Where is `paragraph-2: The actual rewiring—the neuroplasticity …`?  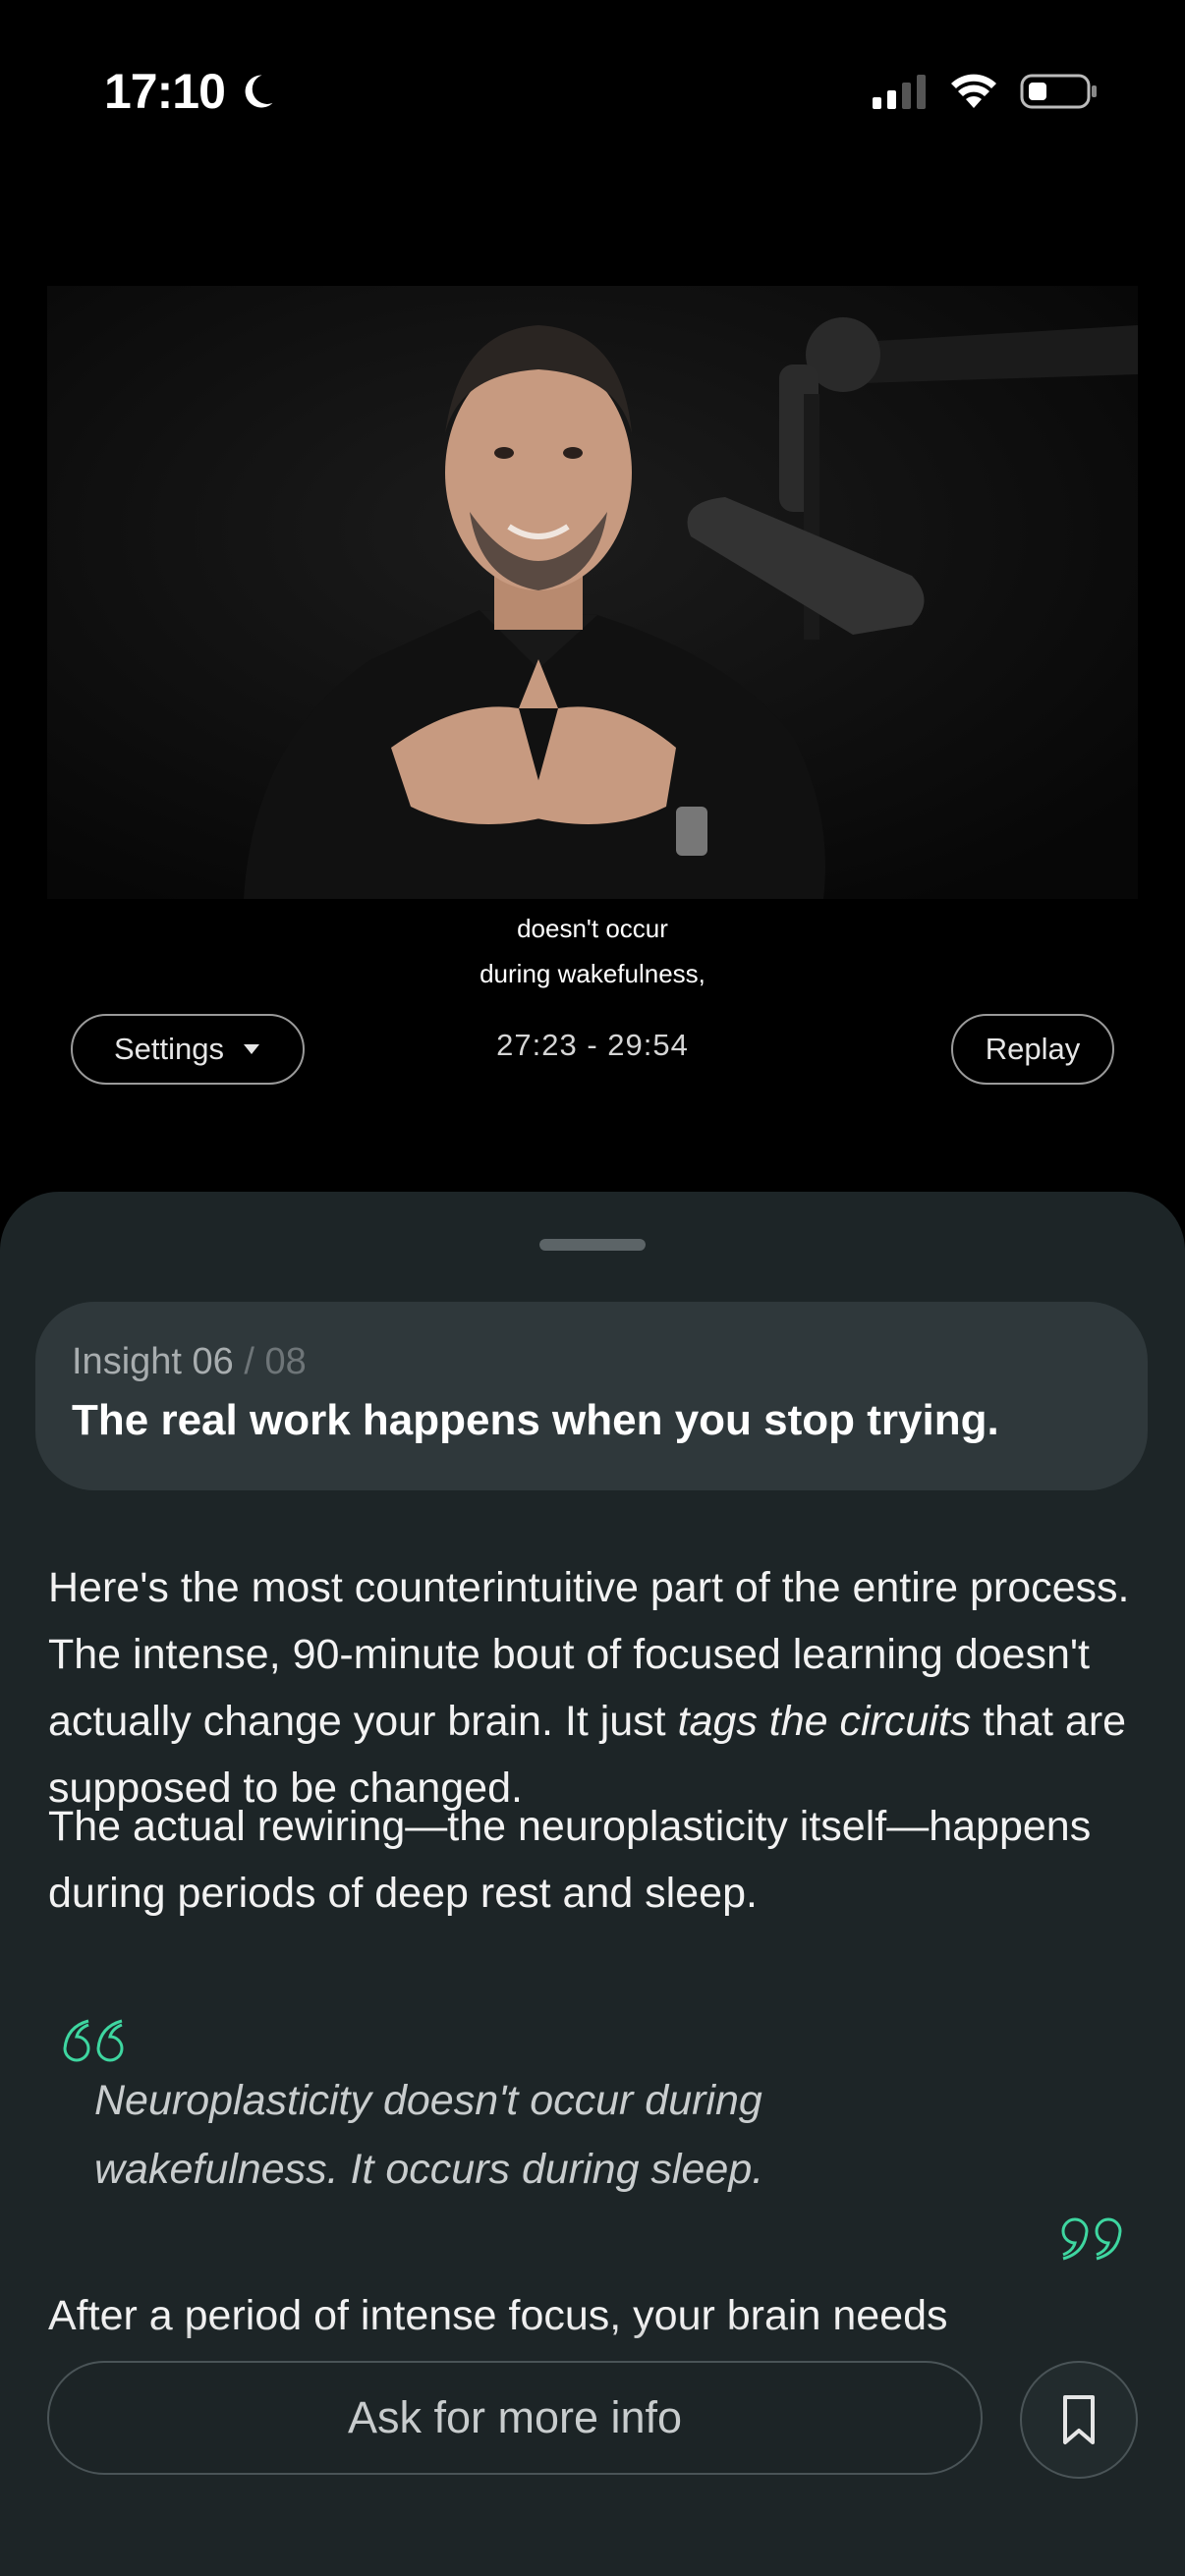
paragraph-2: The actual rewiring—the neuroplasticity … is located at coordinates (570, 1860).